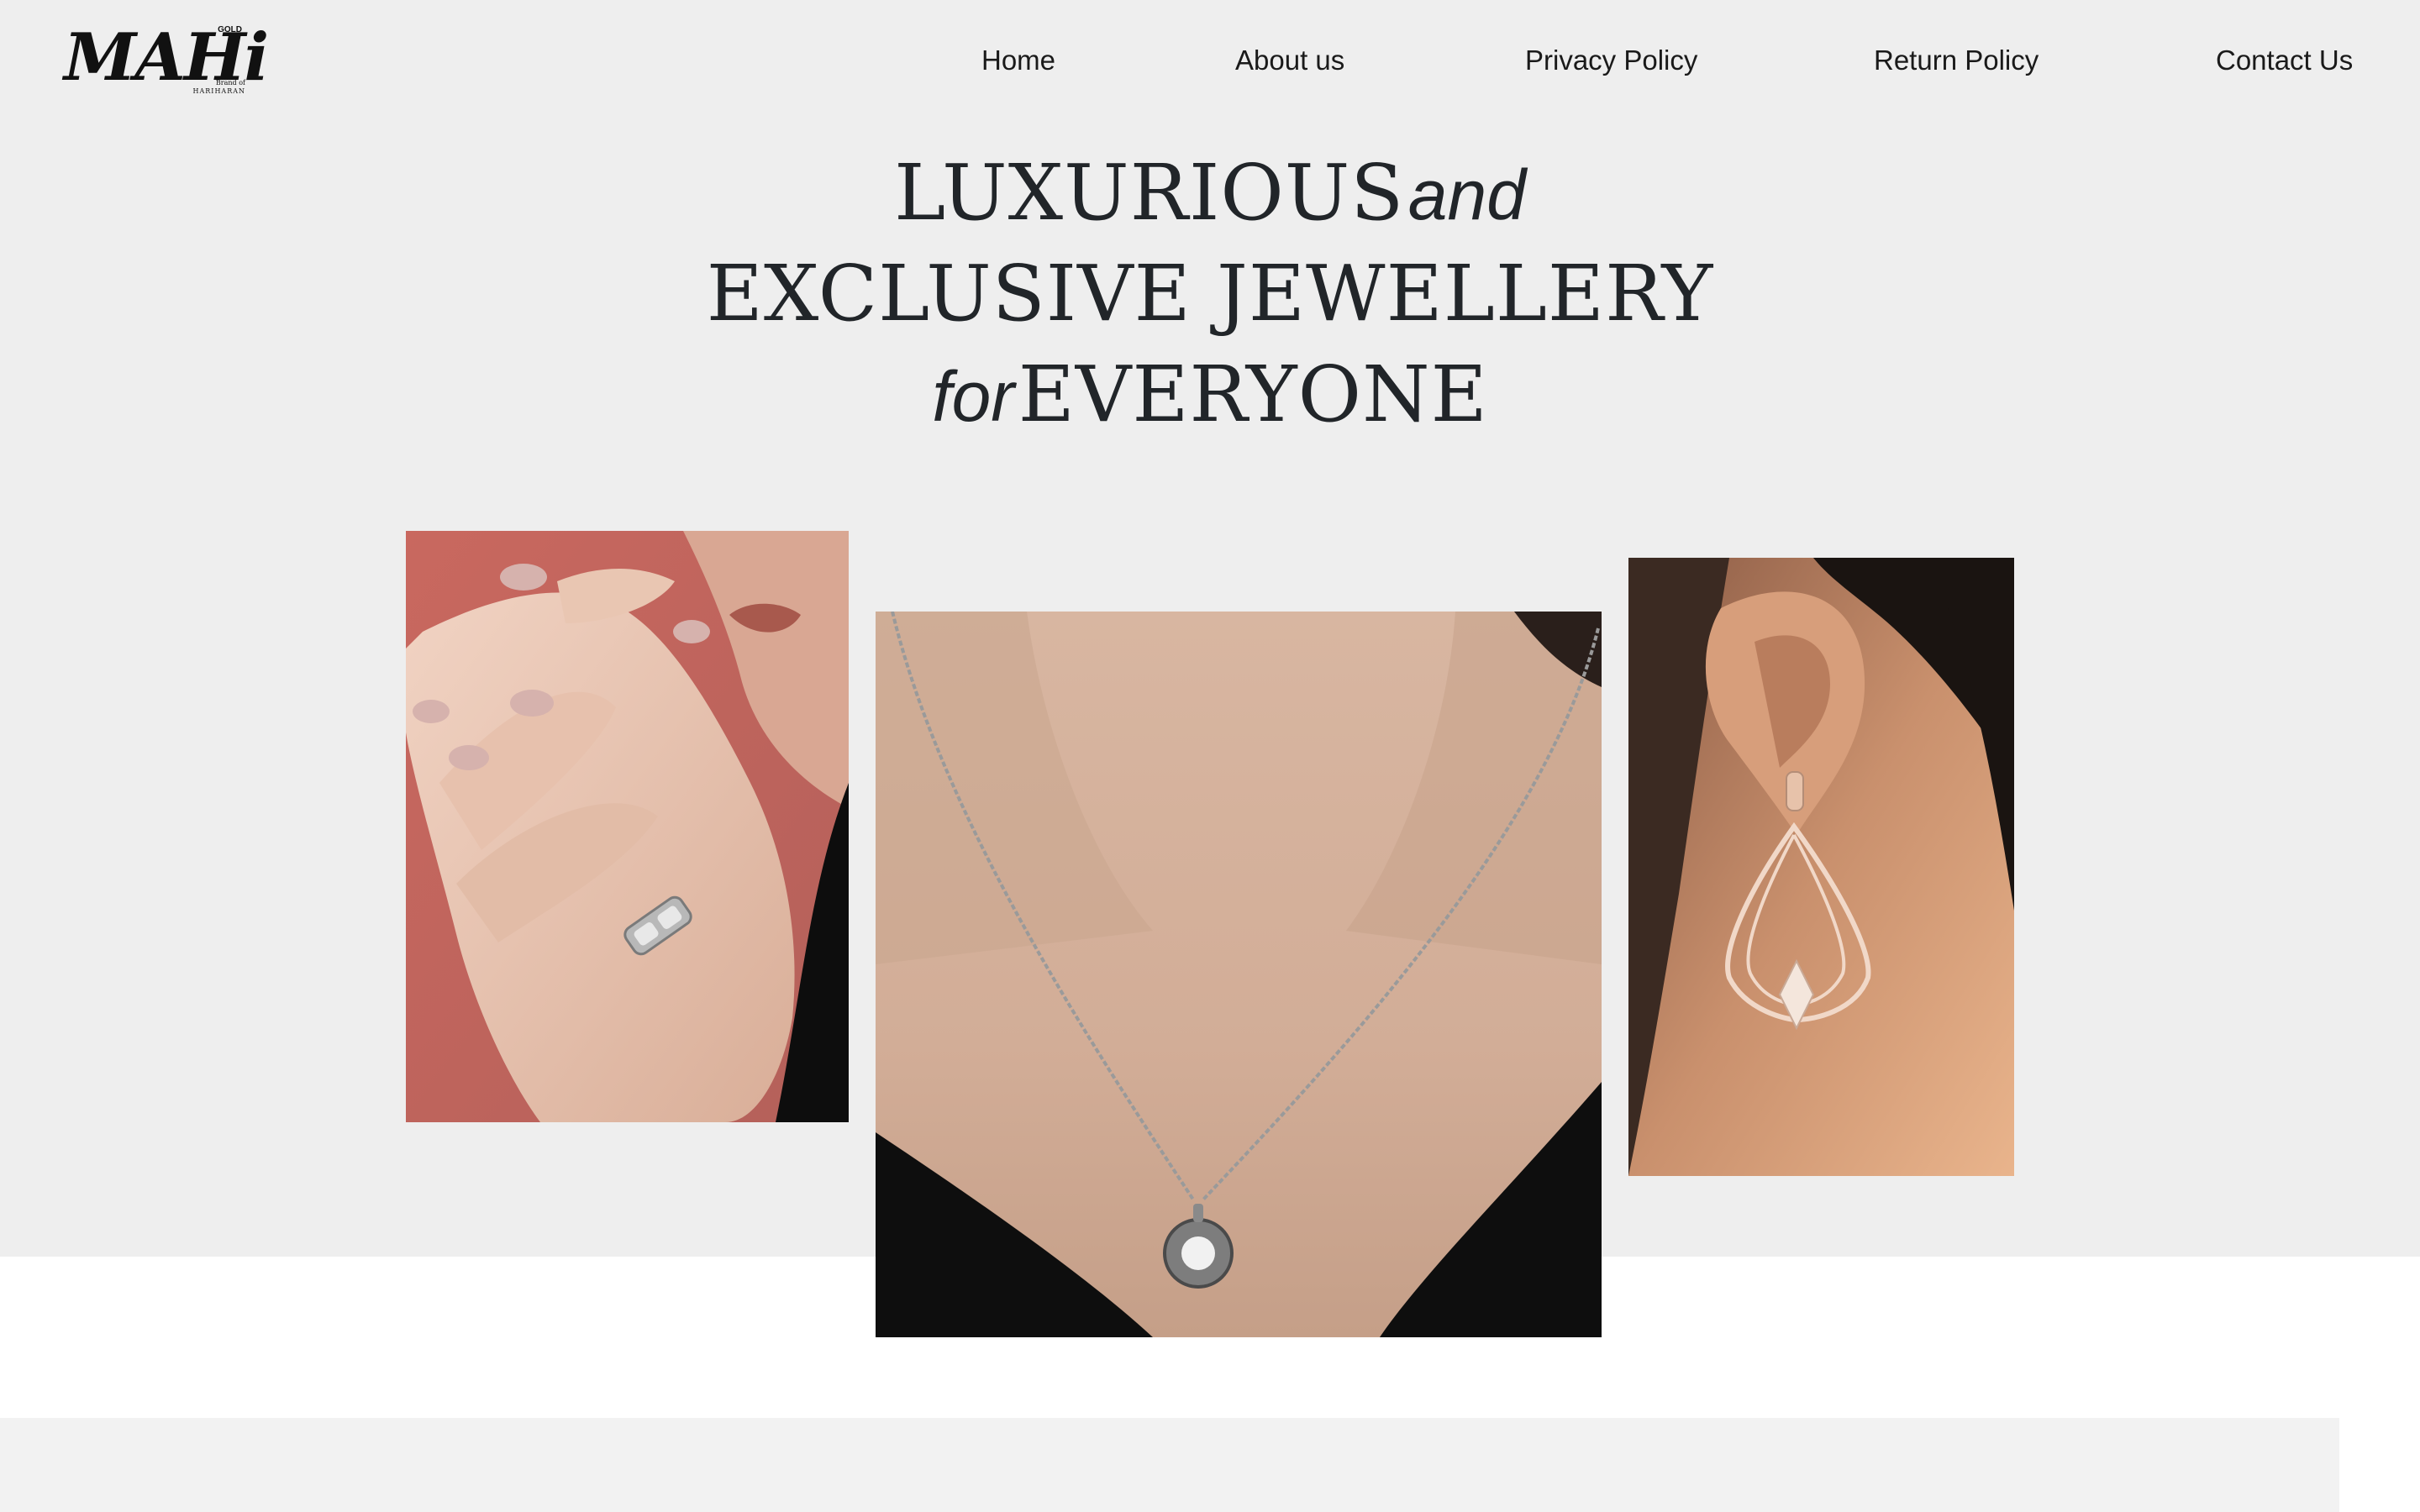 The width and height of the screenshot is (2420, 1512). What do you see at coordinates (1611, 60) in the screenshot?
I see `nav-privacy-policy: Privacy Policy` at bounding box center [1611, 60].